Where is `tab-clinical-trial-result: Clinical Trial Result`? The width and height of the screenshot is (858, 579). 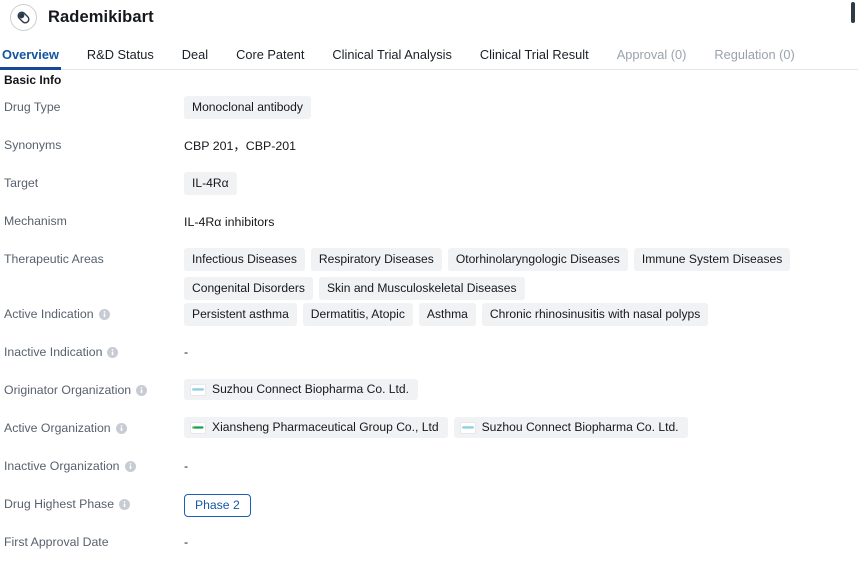 tab-clinical-trial-result: Clinical Trial Result is located at coordinates (534, 58).